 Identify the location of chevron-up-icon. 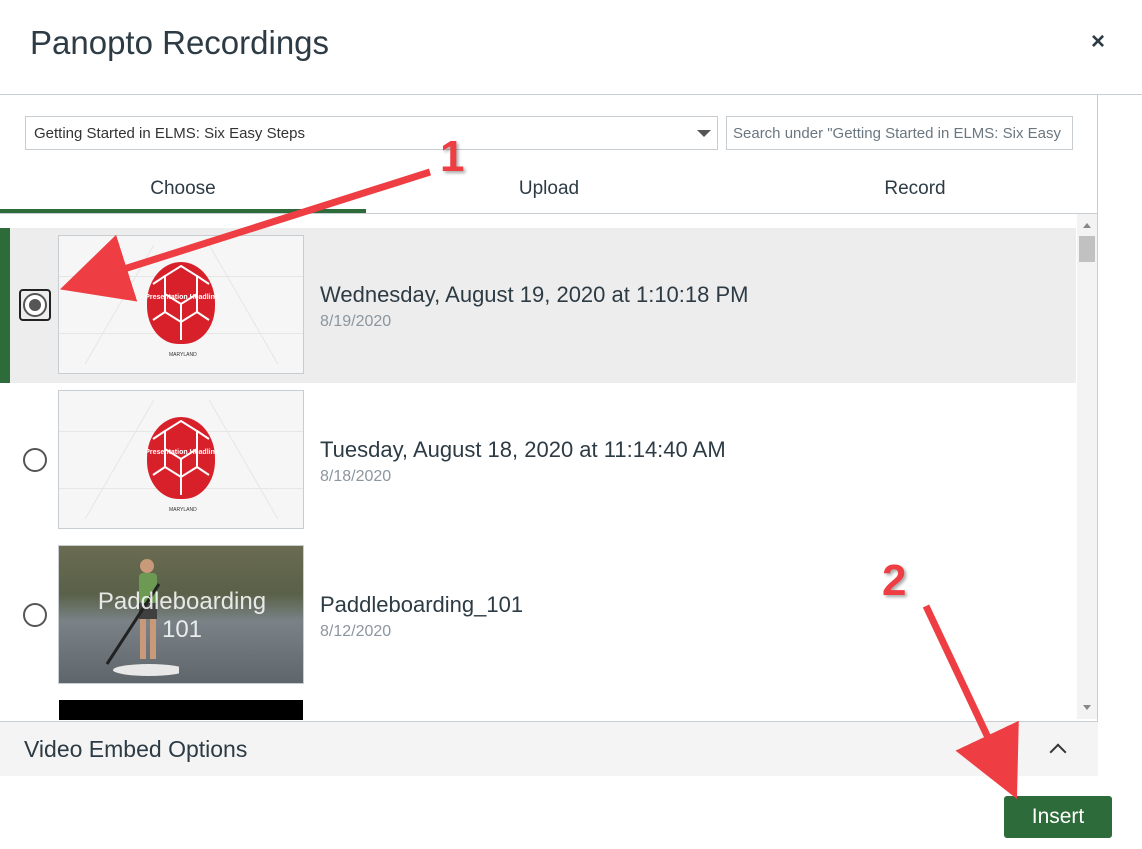
(1058, 752).